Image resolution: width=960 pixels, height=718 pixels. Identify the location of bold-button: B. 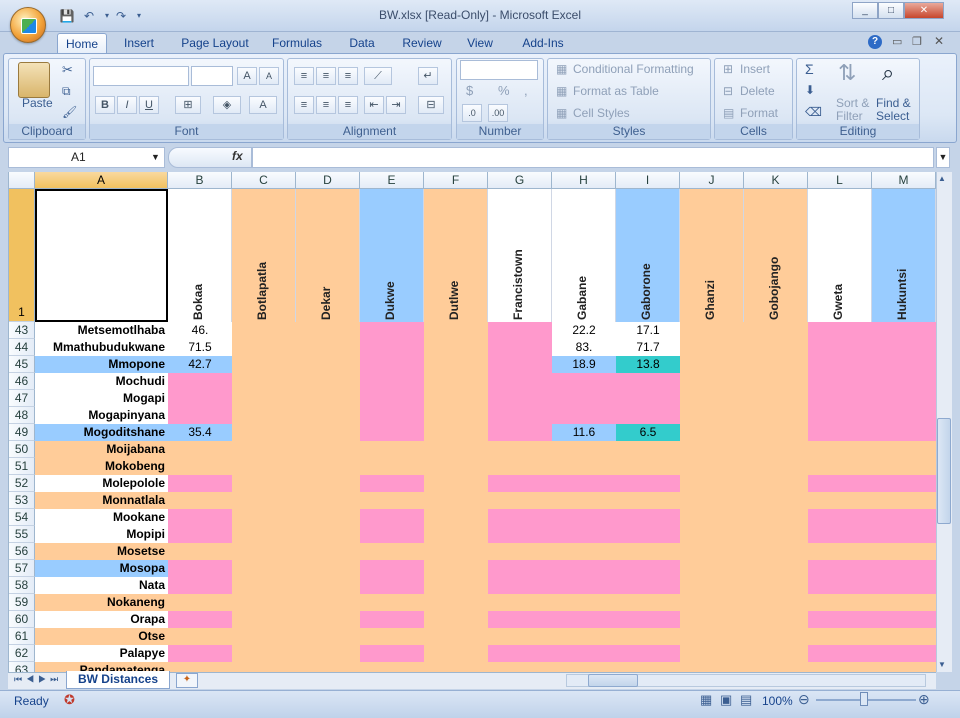
(105, 105).